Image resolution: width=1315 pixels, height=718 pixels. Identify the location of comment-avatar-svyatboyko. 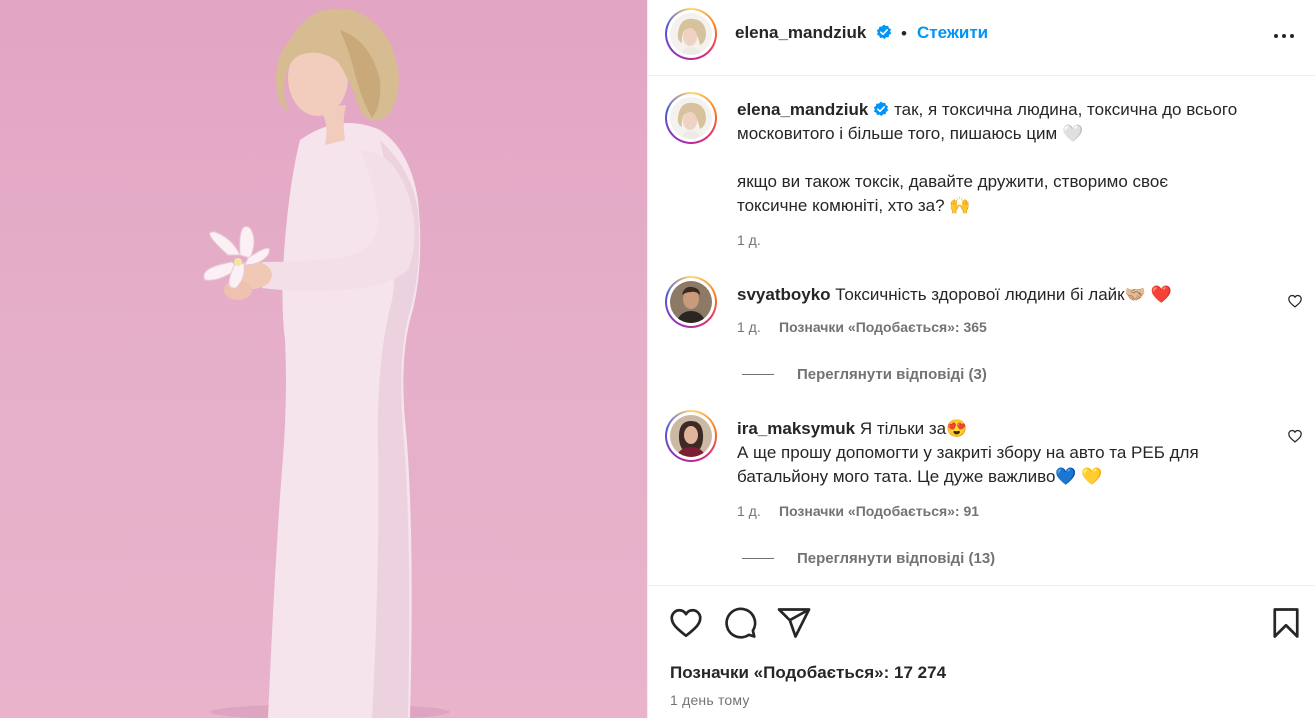
(691, 302).